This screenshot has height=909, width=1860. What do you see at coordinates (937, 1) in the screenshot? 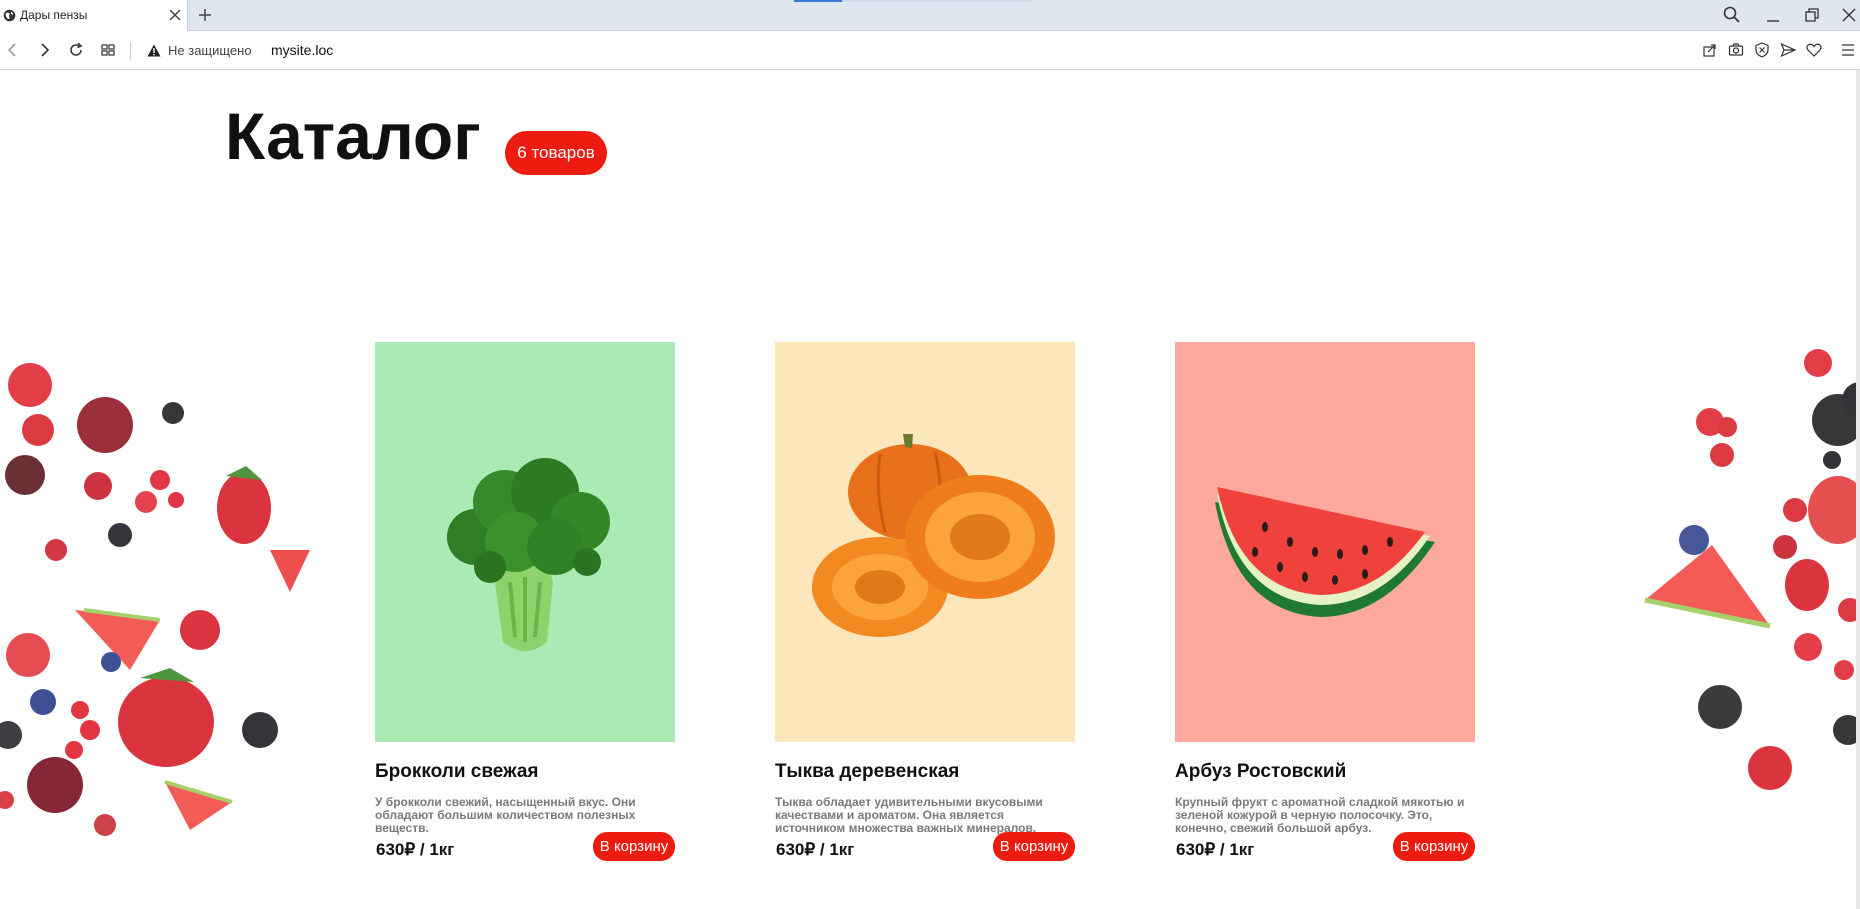
I see `tab-progress-track` at bounding box center [937, 1].